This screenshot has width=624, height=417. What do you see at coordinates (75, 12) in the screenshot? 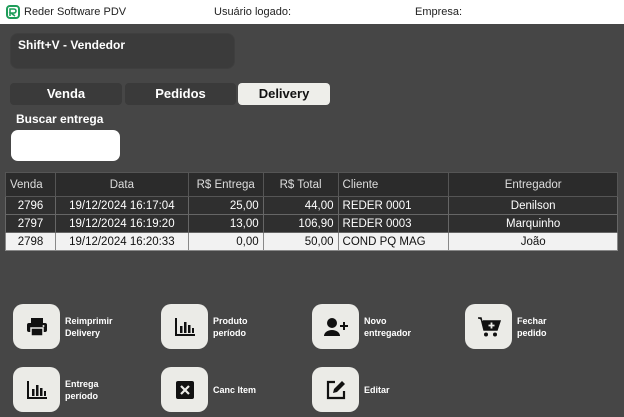
I see `app-title: Reder Software PDV` at bounding box center [75, 12].